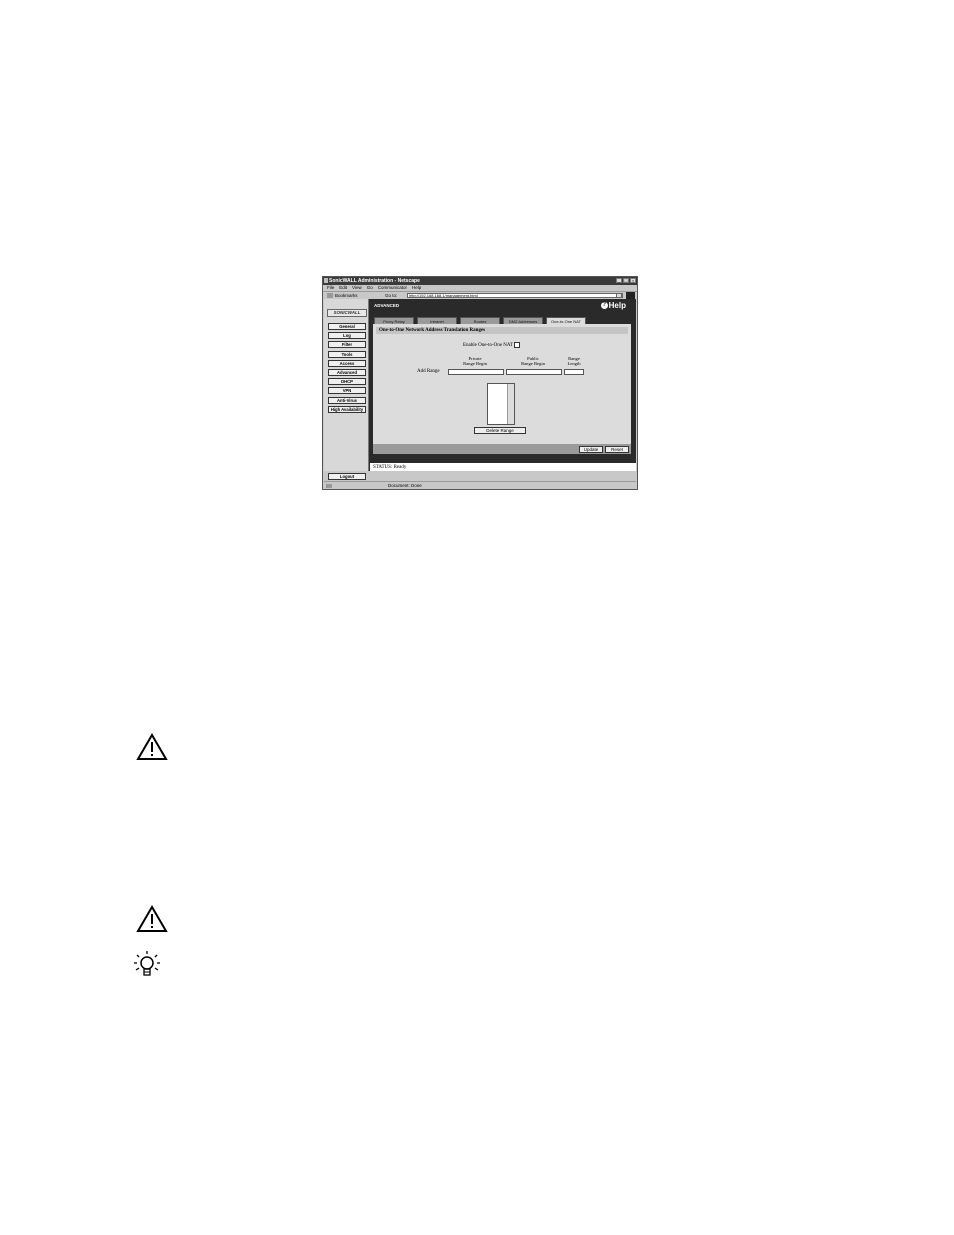 The width and height of the screenshot is (954, 1235). Describe the element at coordinates (633, 280) in the screenshot. I see `close-button: ×` at that location.